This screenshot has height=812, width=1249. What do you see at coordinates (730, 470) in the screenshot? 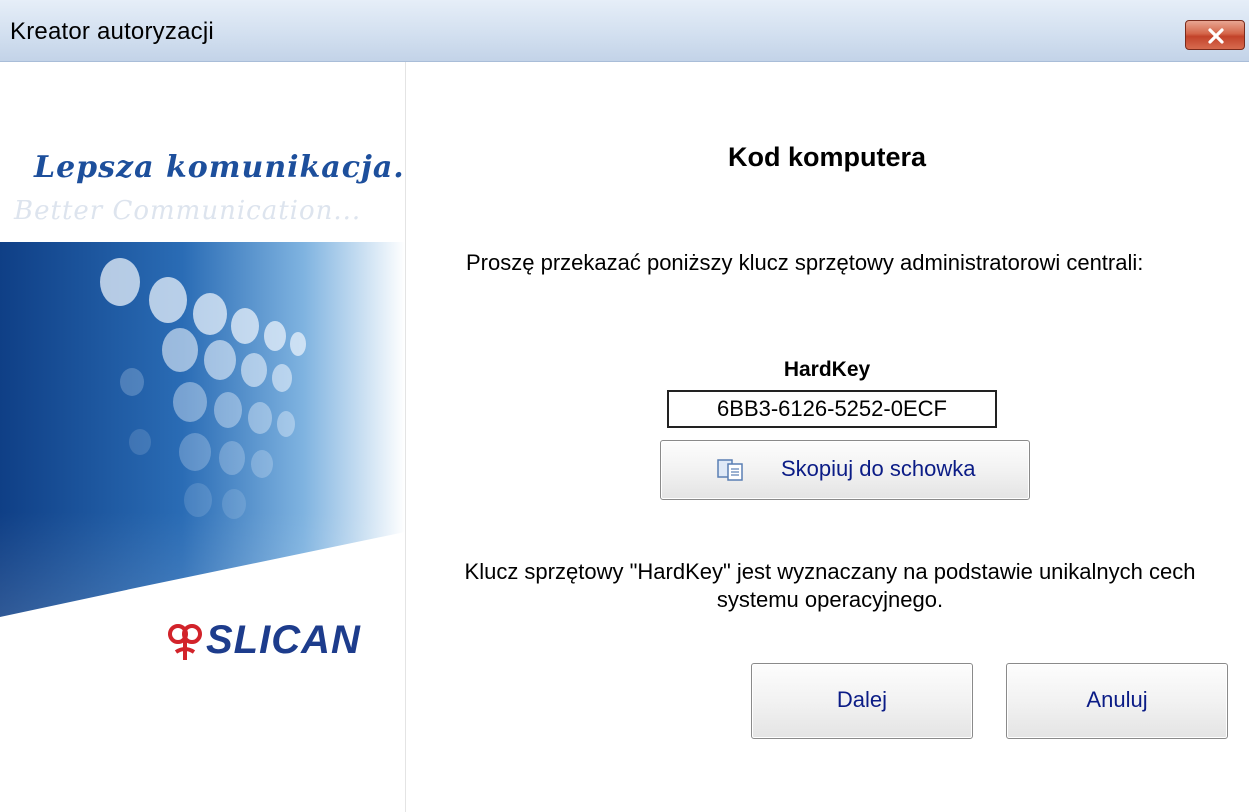
I see `copy-icon` at bounding box center [730, 470].